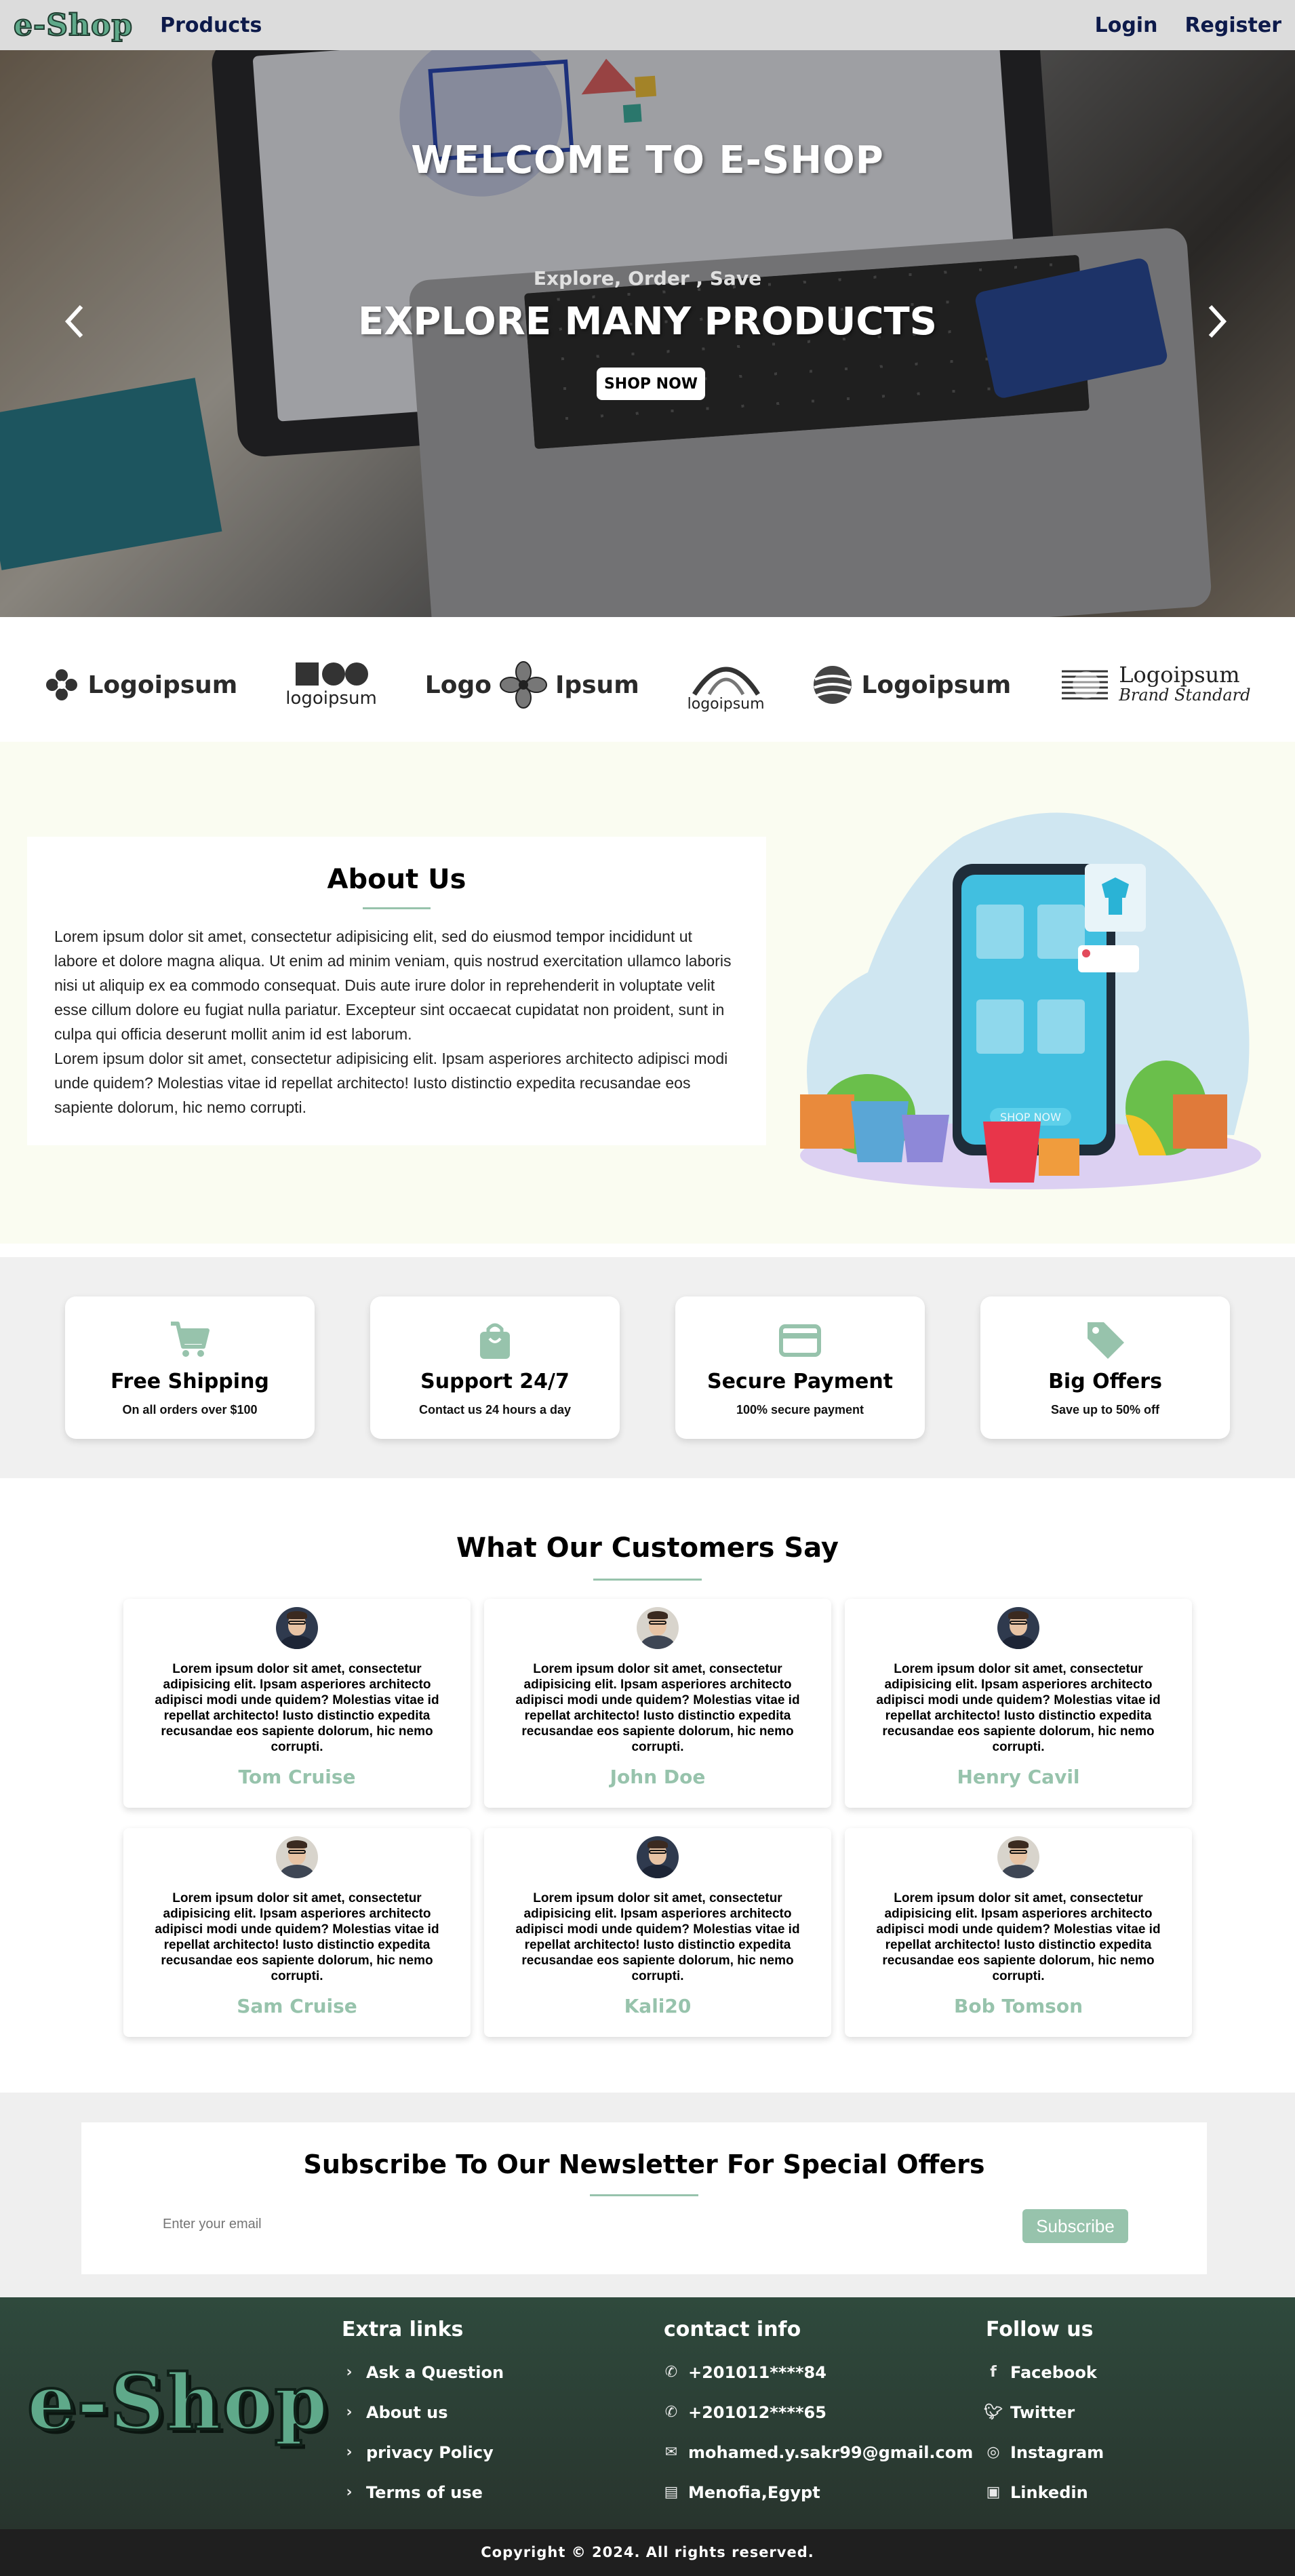 The image size is (1295, 2576). I want to click on feature-title: Big Offers, so click(1105, 1381).